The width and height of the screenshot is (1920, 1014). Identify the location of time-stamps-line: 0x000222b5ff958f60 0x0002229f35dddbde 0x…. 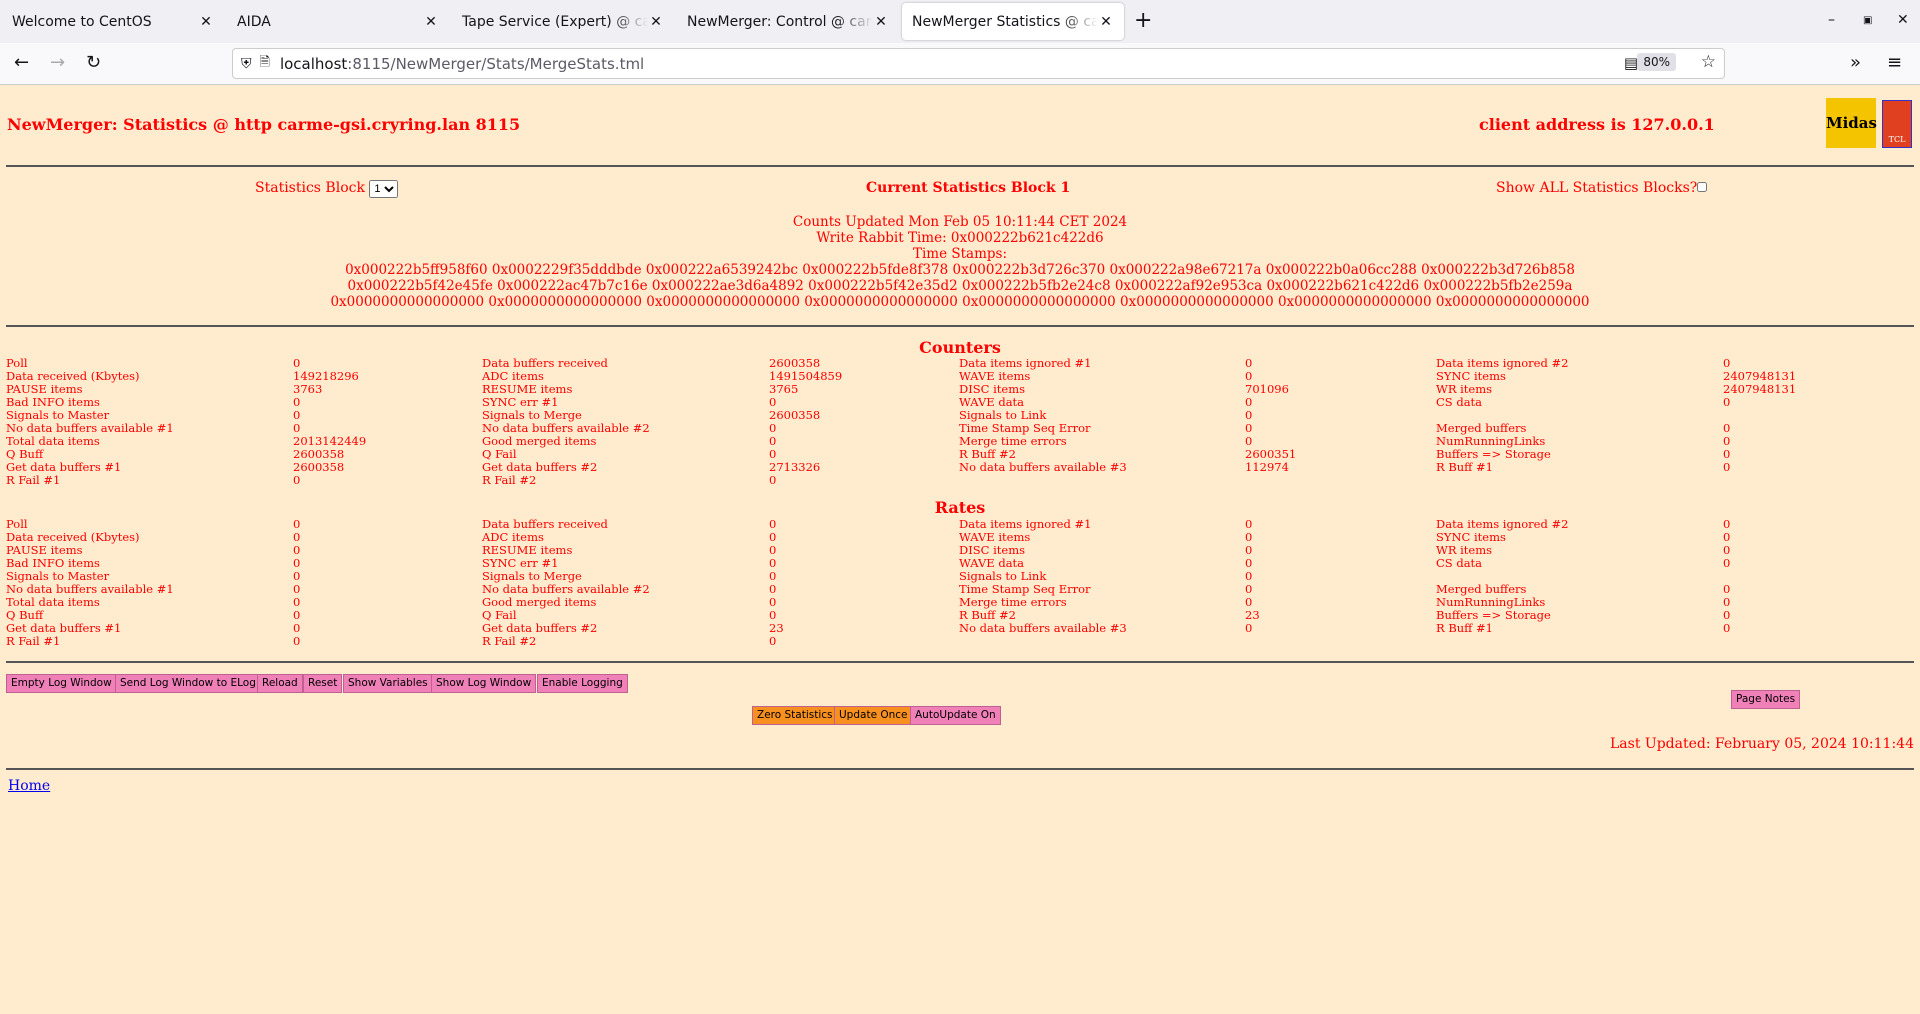
(960, 270).